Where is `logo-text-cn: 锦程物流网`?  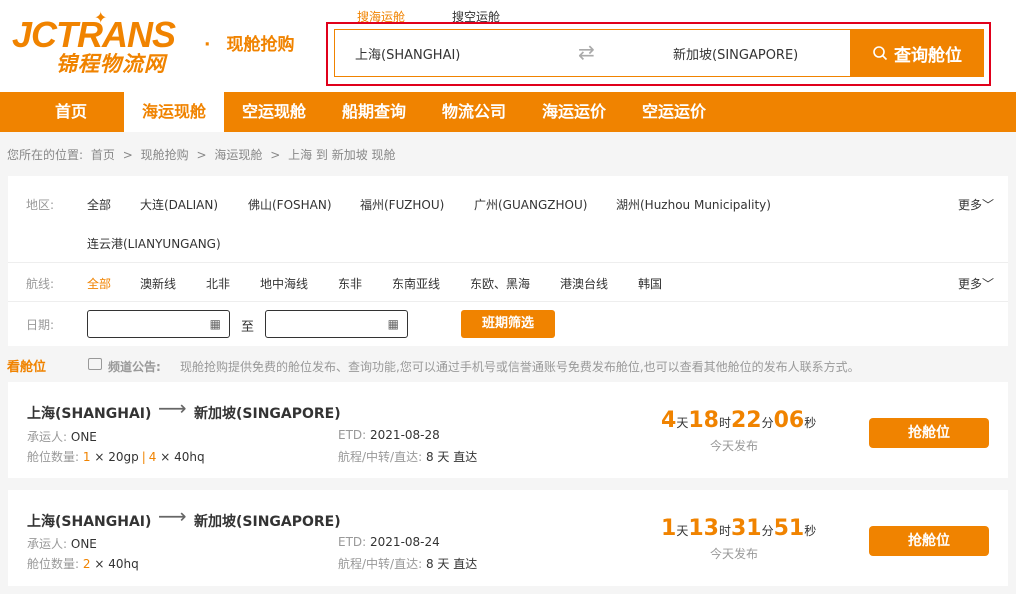 logo-text-cn: 锦程物流网 is located at coordinates (111, 64).